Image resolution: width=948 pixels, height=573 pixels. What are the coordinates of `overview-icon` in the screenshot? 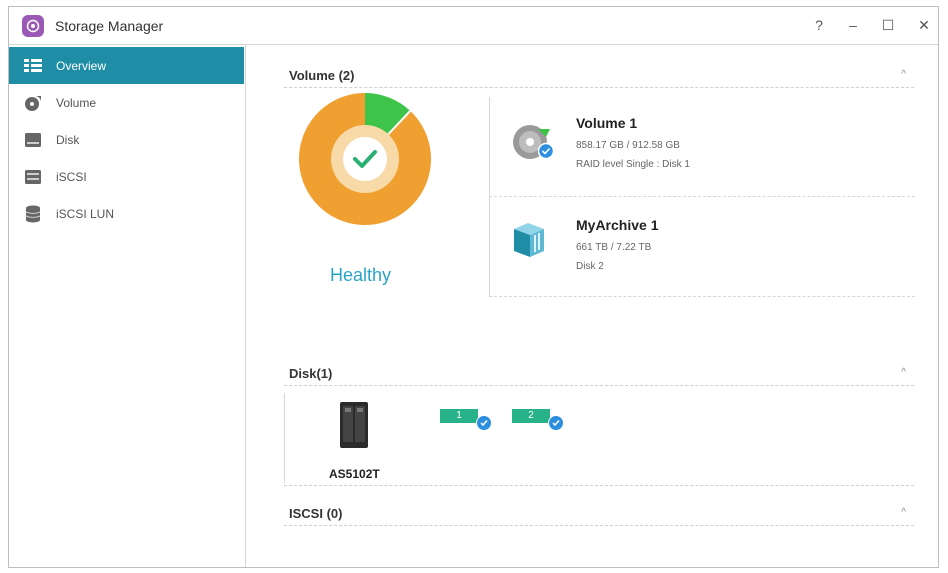 It's located at (33, 66).